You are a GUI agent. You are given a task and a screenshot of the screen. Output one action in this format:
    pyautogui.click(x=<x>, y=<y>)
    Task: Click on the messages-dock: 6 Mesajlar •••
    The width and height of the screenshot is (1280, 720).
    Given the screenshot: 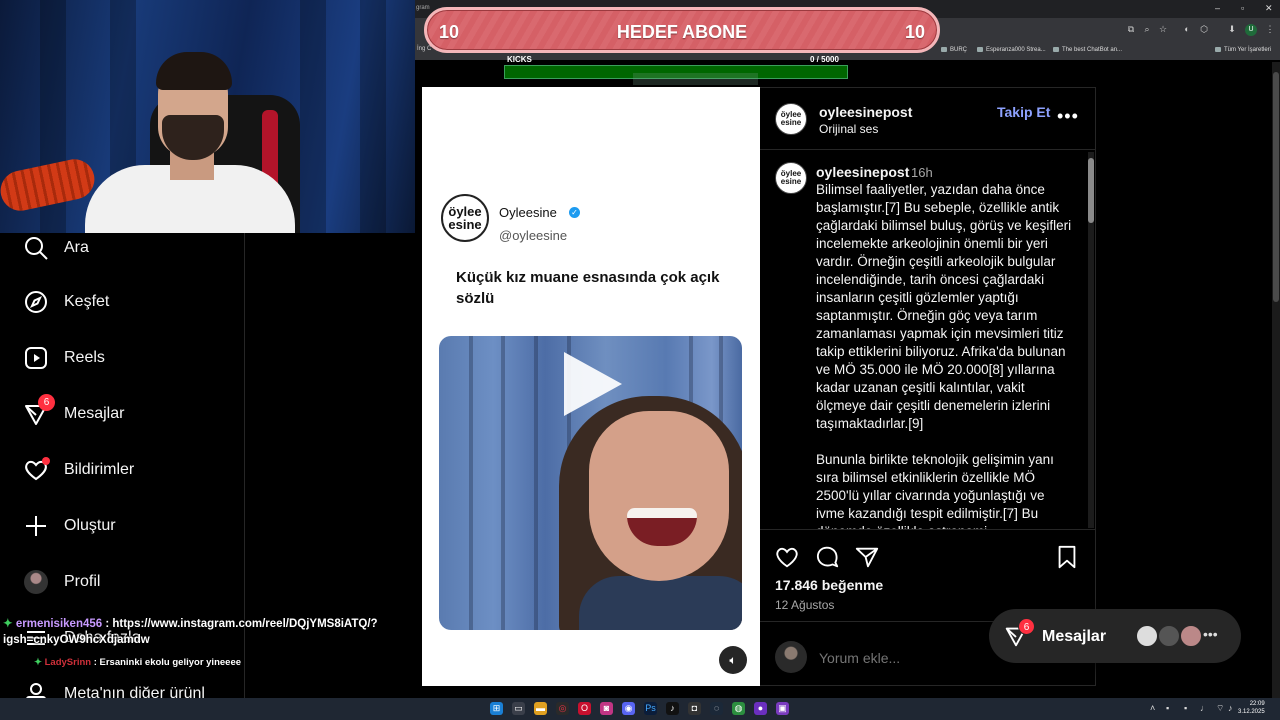 What is the action you would take?
    pyautogui.click(x=1115, y=636)
    